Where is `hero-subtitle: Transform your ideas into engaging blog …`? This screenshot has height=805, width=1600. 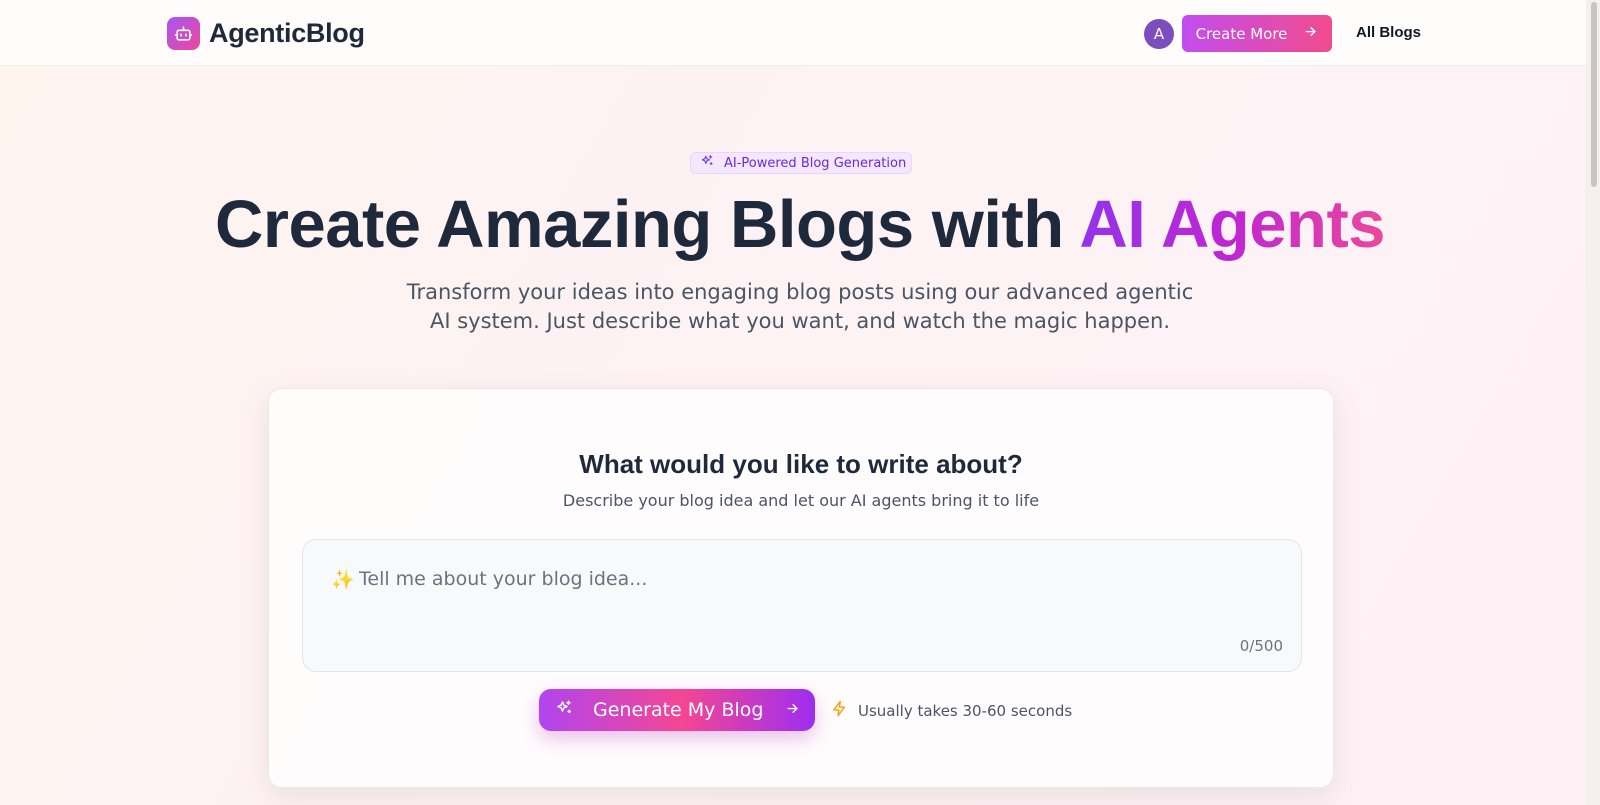 hero-subtitle: Transform your ideas into engaging blog … is located at coordinates (800, 307).